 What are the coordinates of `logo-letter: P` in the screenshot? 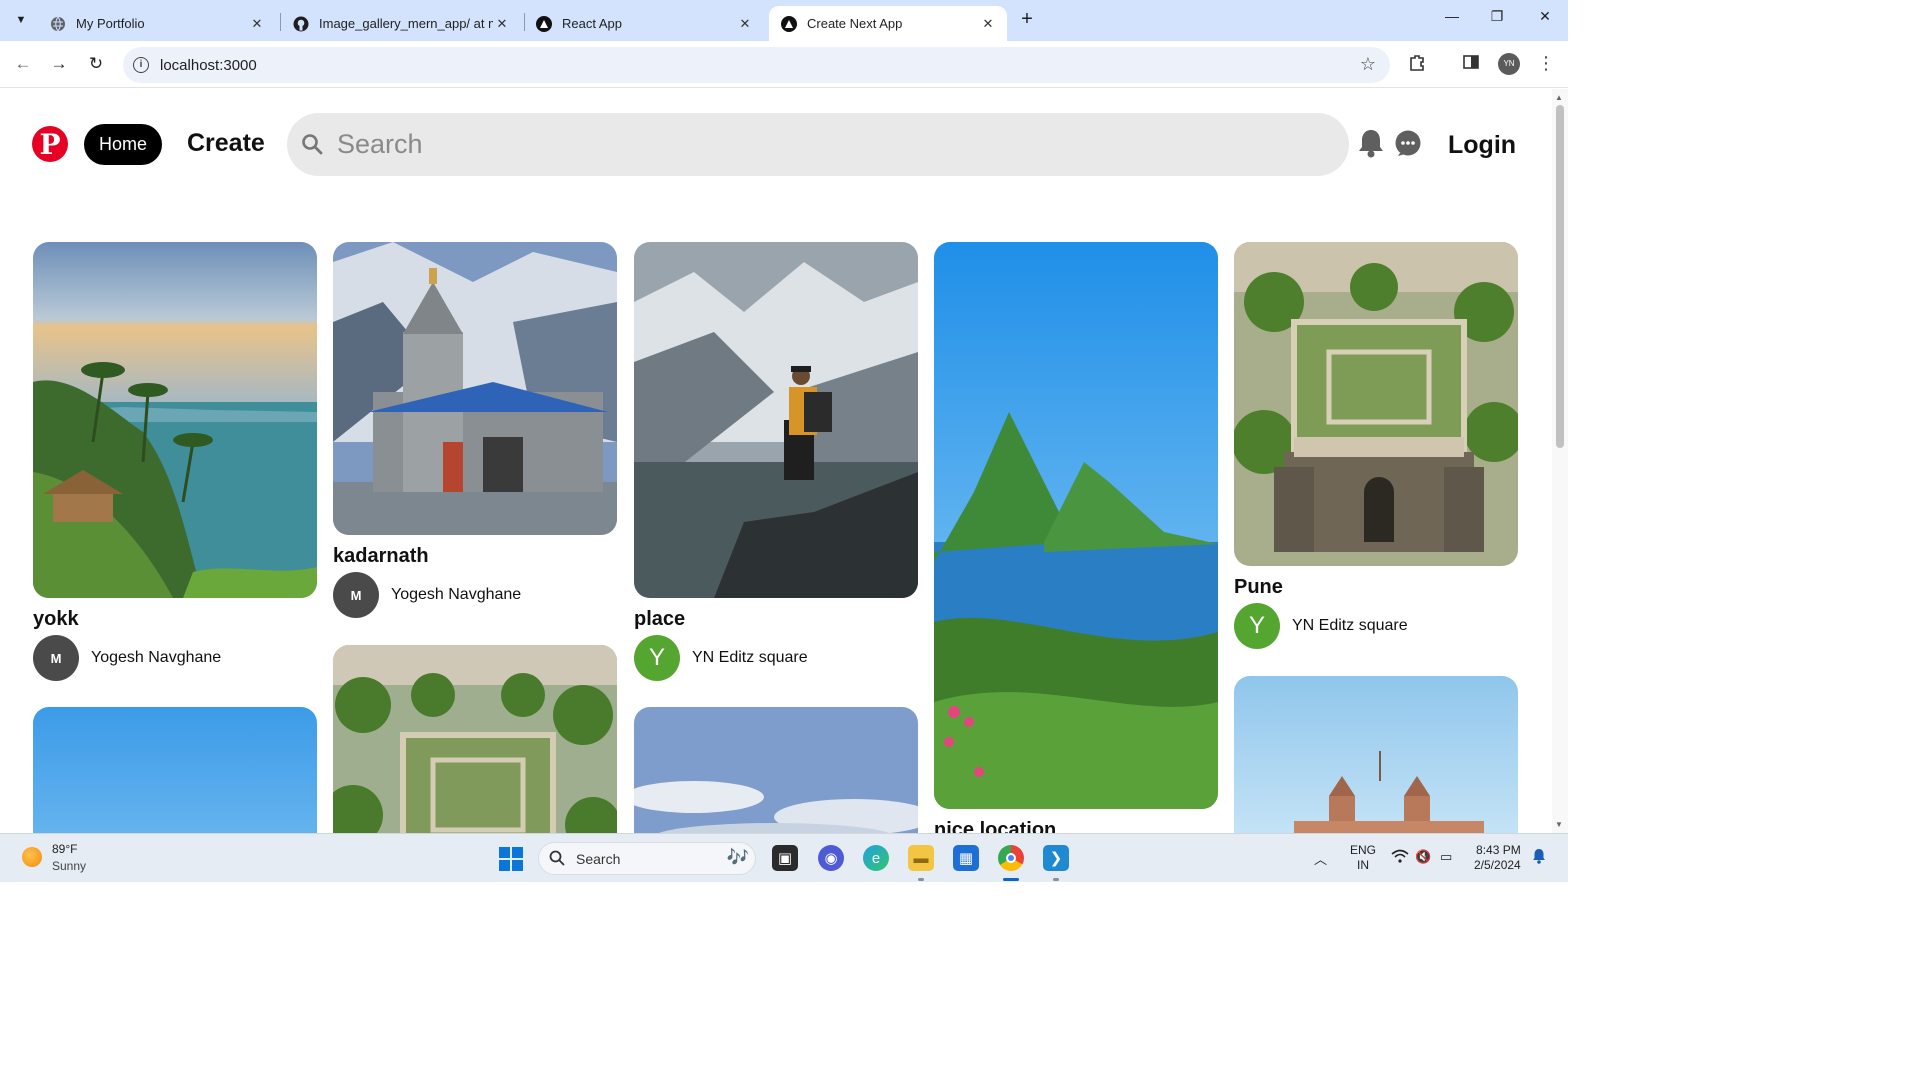 It's located at (50, 144).